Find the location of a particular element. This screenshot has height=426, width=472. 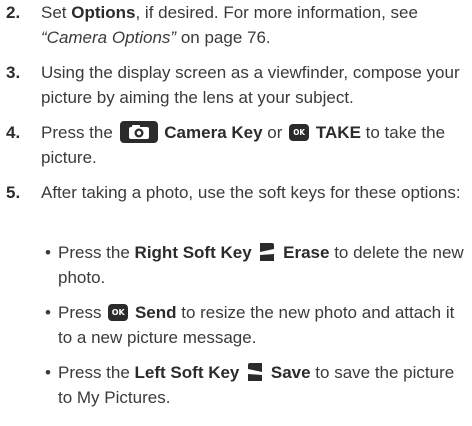

step-text-part: or is located at coordinates (275, 132).